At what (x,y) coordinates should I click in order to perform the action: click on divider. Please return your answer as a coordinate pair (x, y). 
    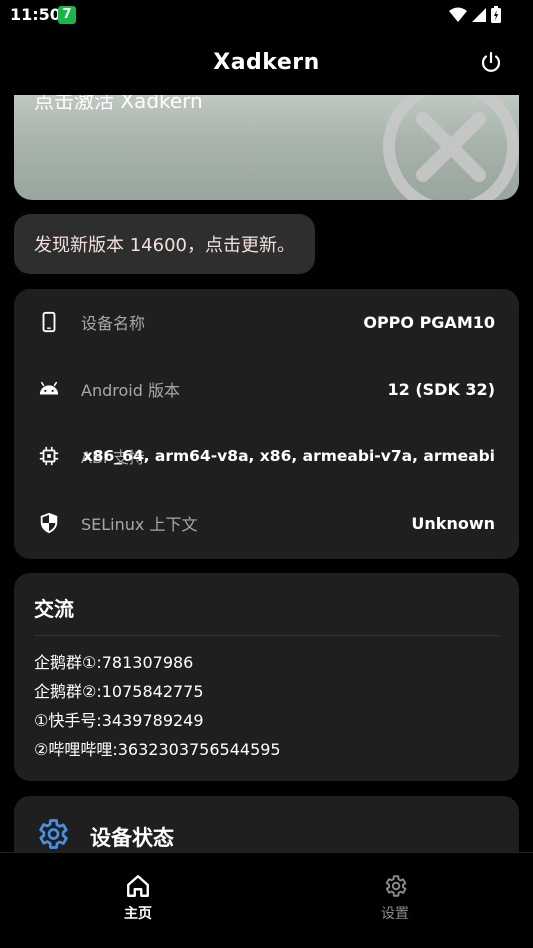
    Looking at the image, I should click on (266, 635).